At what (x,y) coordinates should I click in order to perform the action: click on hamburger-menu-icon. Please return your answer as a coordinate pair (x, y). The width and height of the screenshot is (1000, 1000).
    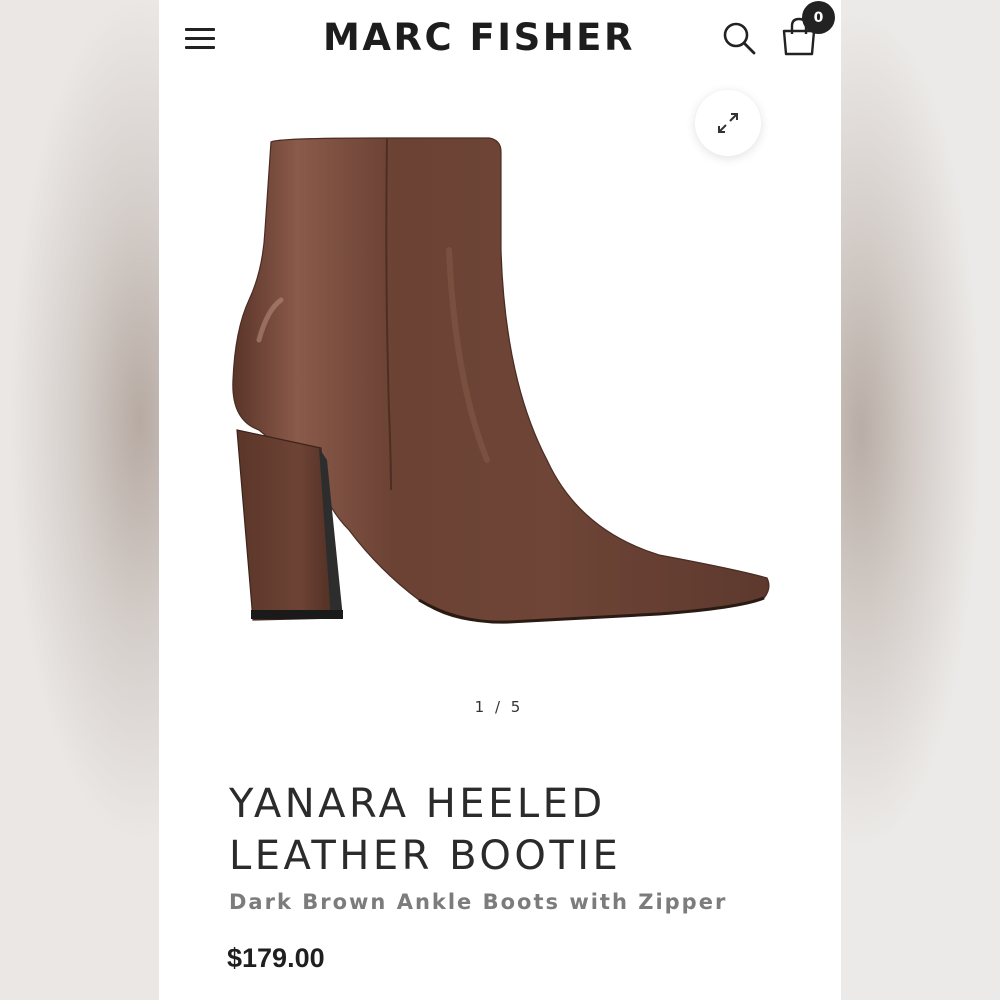
    Looking at the image, I should click on (200, 38).